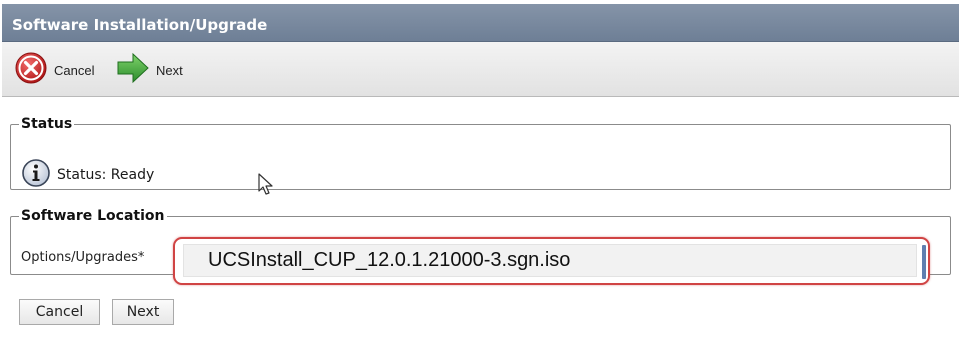 The image size is (961, 344). Describe the element at coordinates (143, 312) in the screenshot. I see `next-button: Next` at that location.